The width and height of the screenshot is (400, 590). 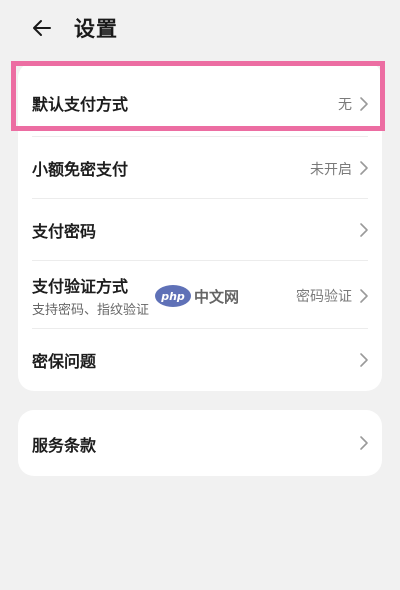 I want to click on header: 设置, so click(x=200, y=28).